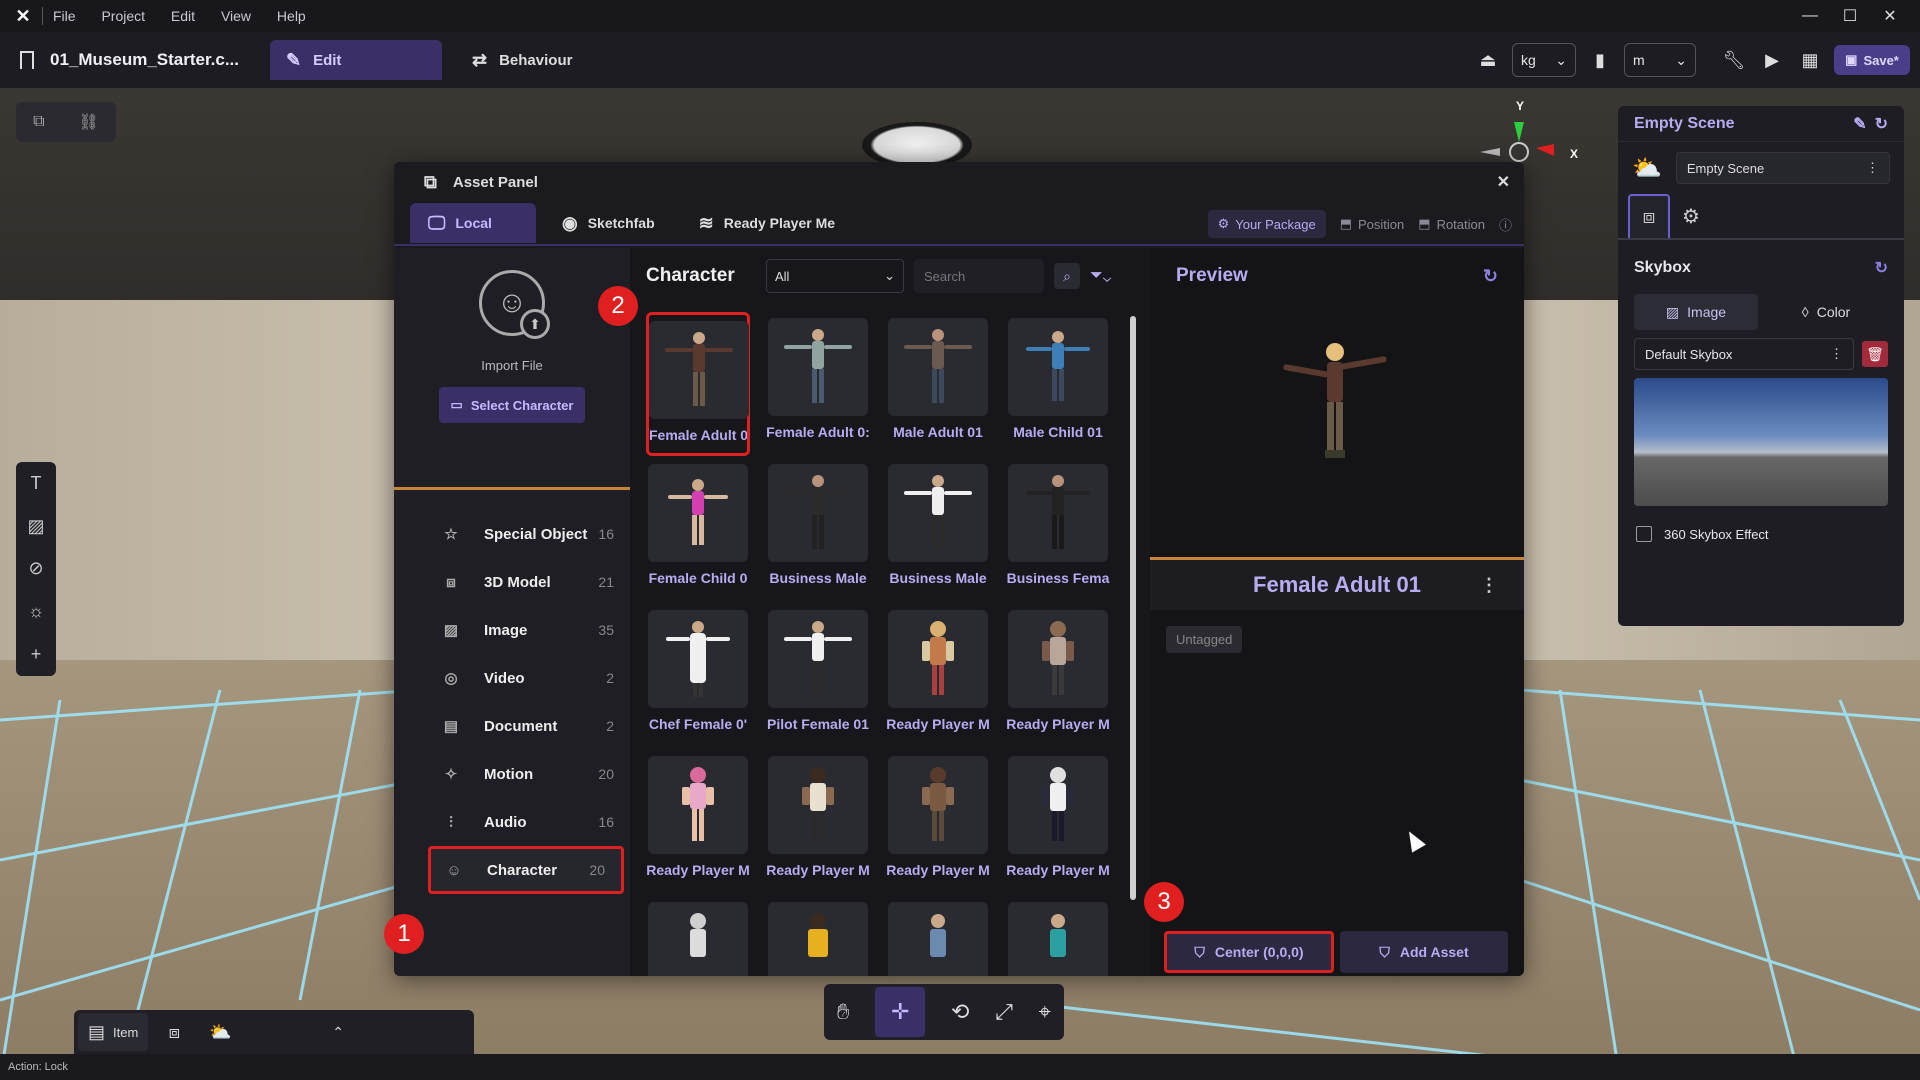  What do you see at coordinates (356, 60) in the screenshot?
I see `tab-edit: ✎ Edit` at bounding box center [356, 60].